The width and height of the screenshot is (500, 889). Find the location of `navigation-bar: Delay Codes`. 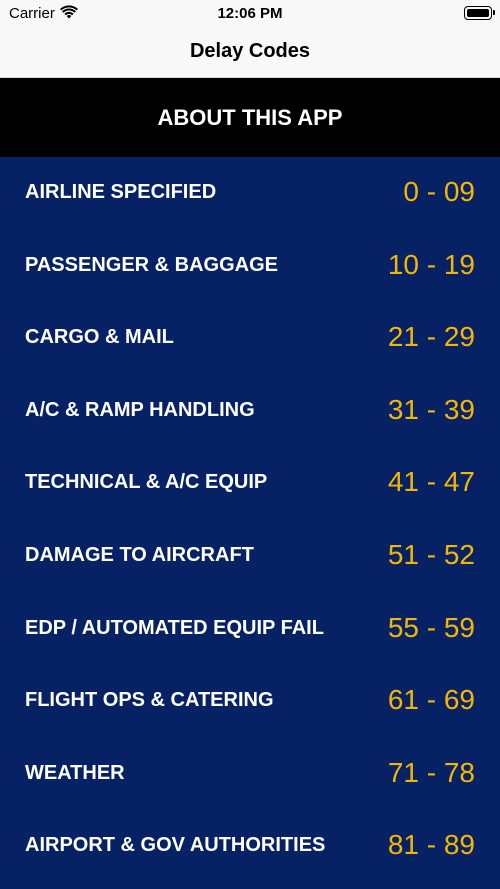

navigation-bar: Delay Codes is located at coordinates (250, 53).